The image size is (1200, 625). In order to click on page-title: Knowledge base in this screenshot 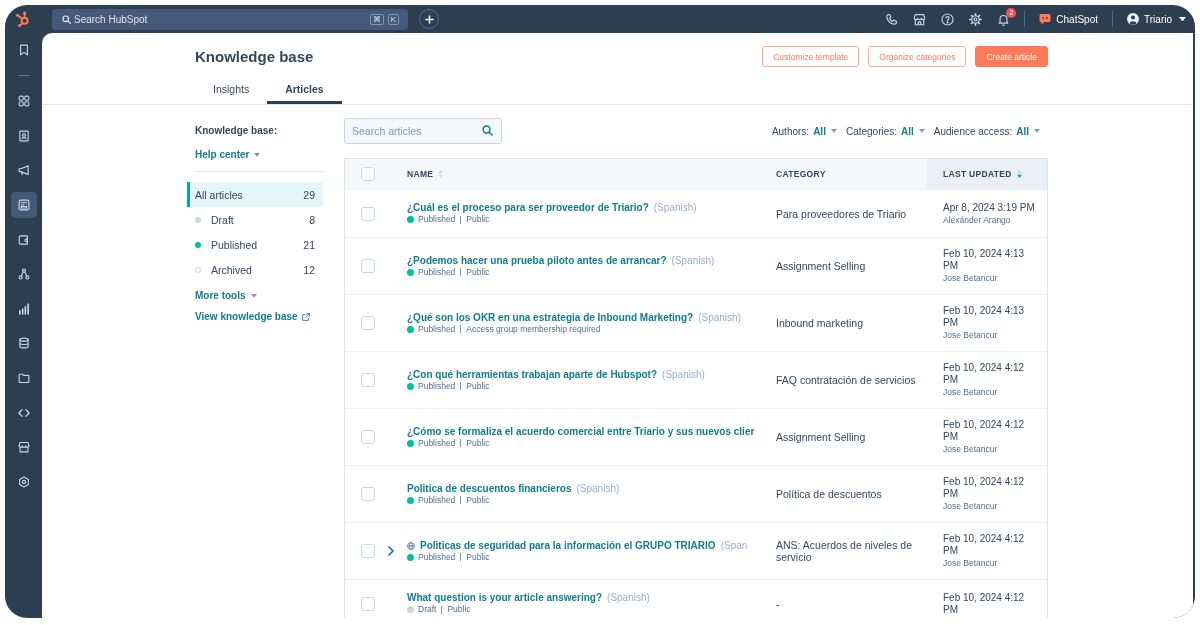, I will do `click(254, 57)`.